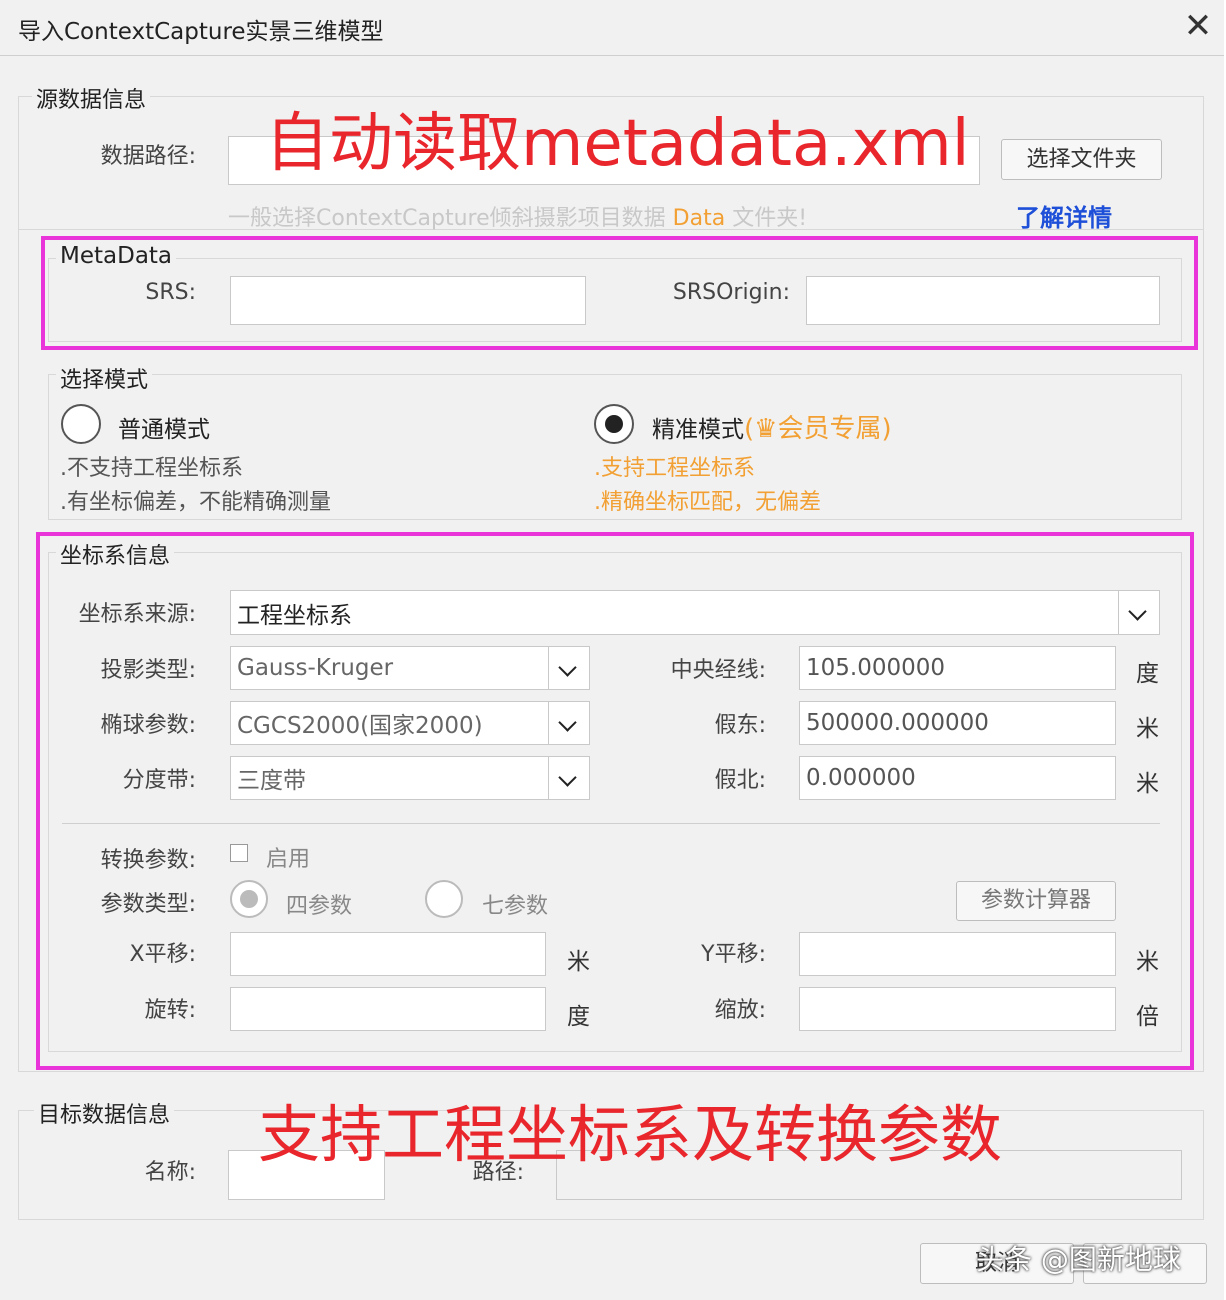 This screenshot has width=1226, height=1300. Describe the element at coordinates (1078, 1259) in the screenshot. I see `watermark: 头条 @图新地球` at that location.